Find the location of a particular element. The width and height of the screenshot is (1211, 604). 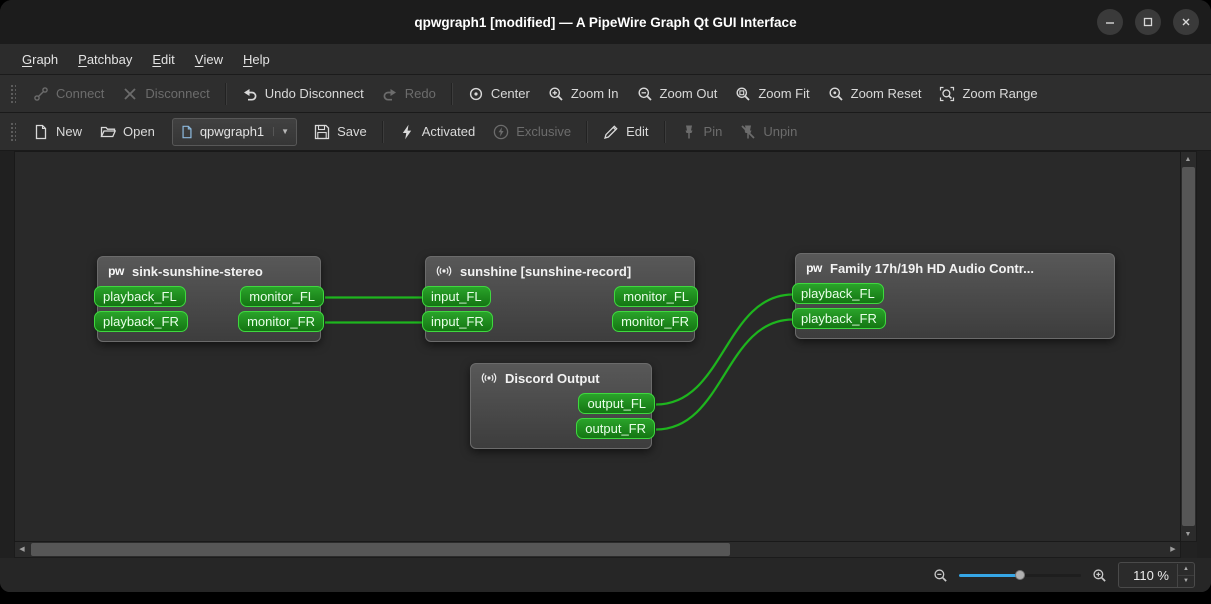

open-folder-icon is located at coordinates (108, 132).